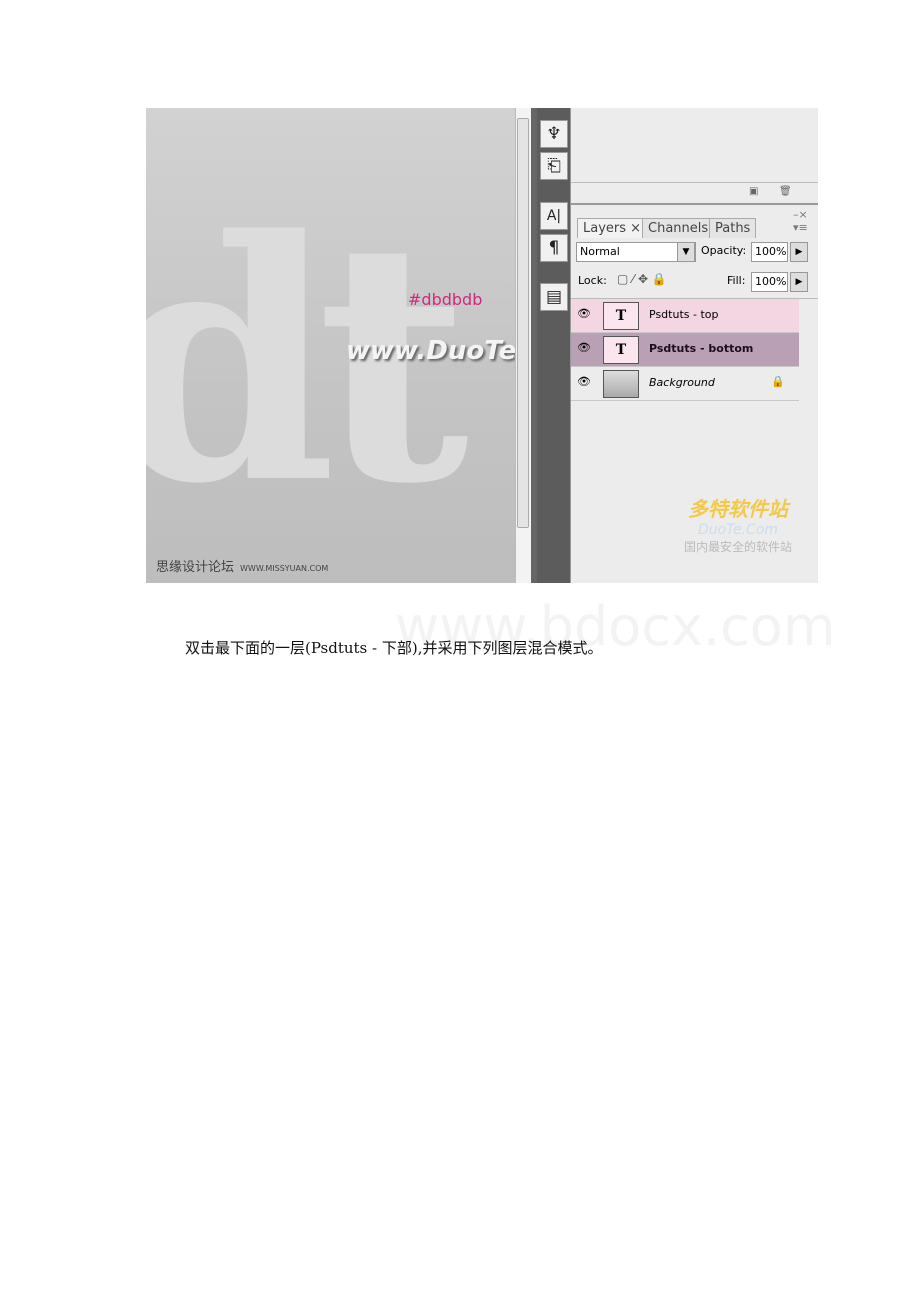 The width and height of the screenshot is (920, 1302). I want to click on lock-icon: 🔒, so click(778, 381).